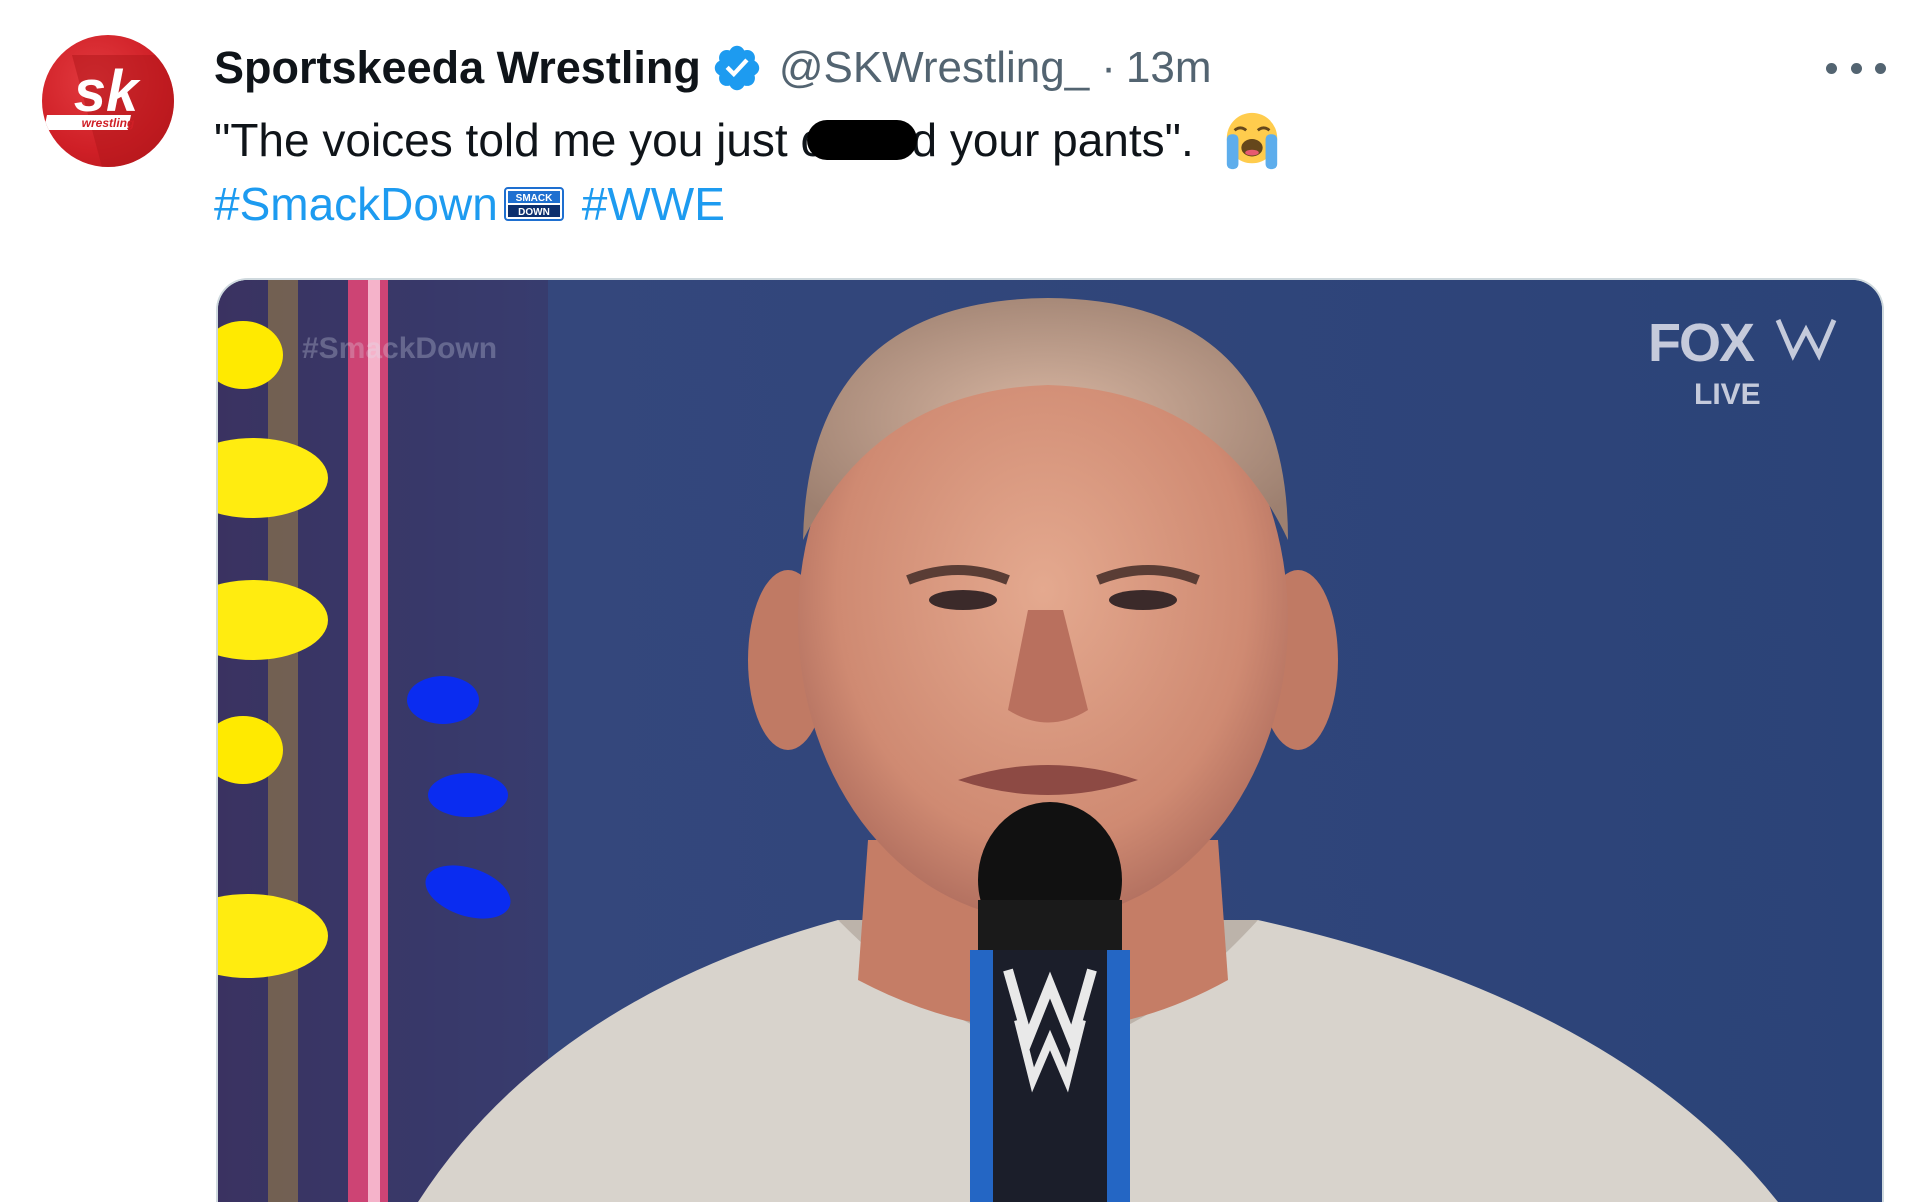 The height and width of the screenshot is (1202, 1920). What do you see at coordinates (1727, 394) in the screenshot?
I see `live-label: LIVE` at bounding box center [1727, 394].